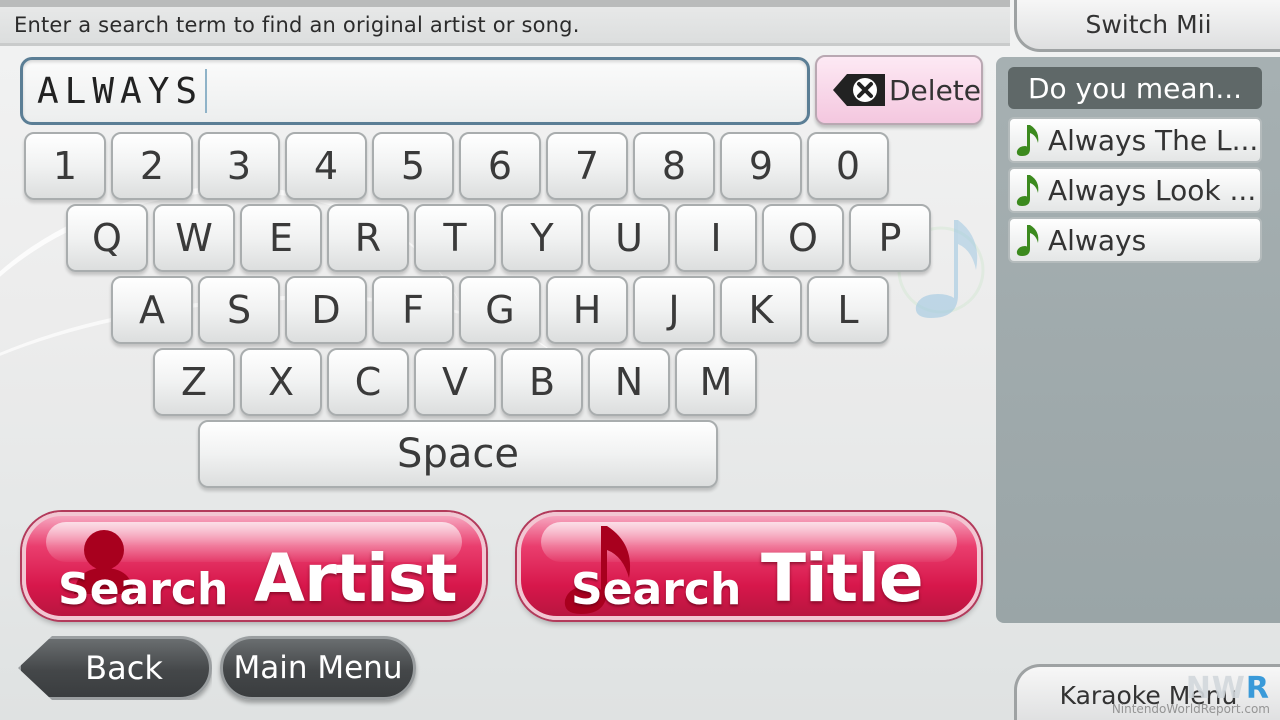 This screenshot has width=1280, height=720. What do you see at coordinates (458, 454) in the screenshot?
I see `space-key: Space` at bounding box center [458, 454].